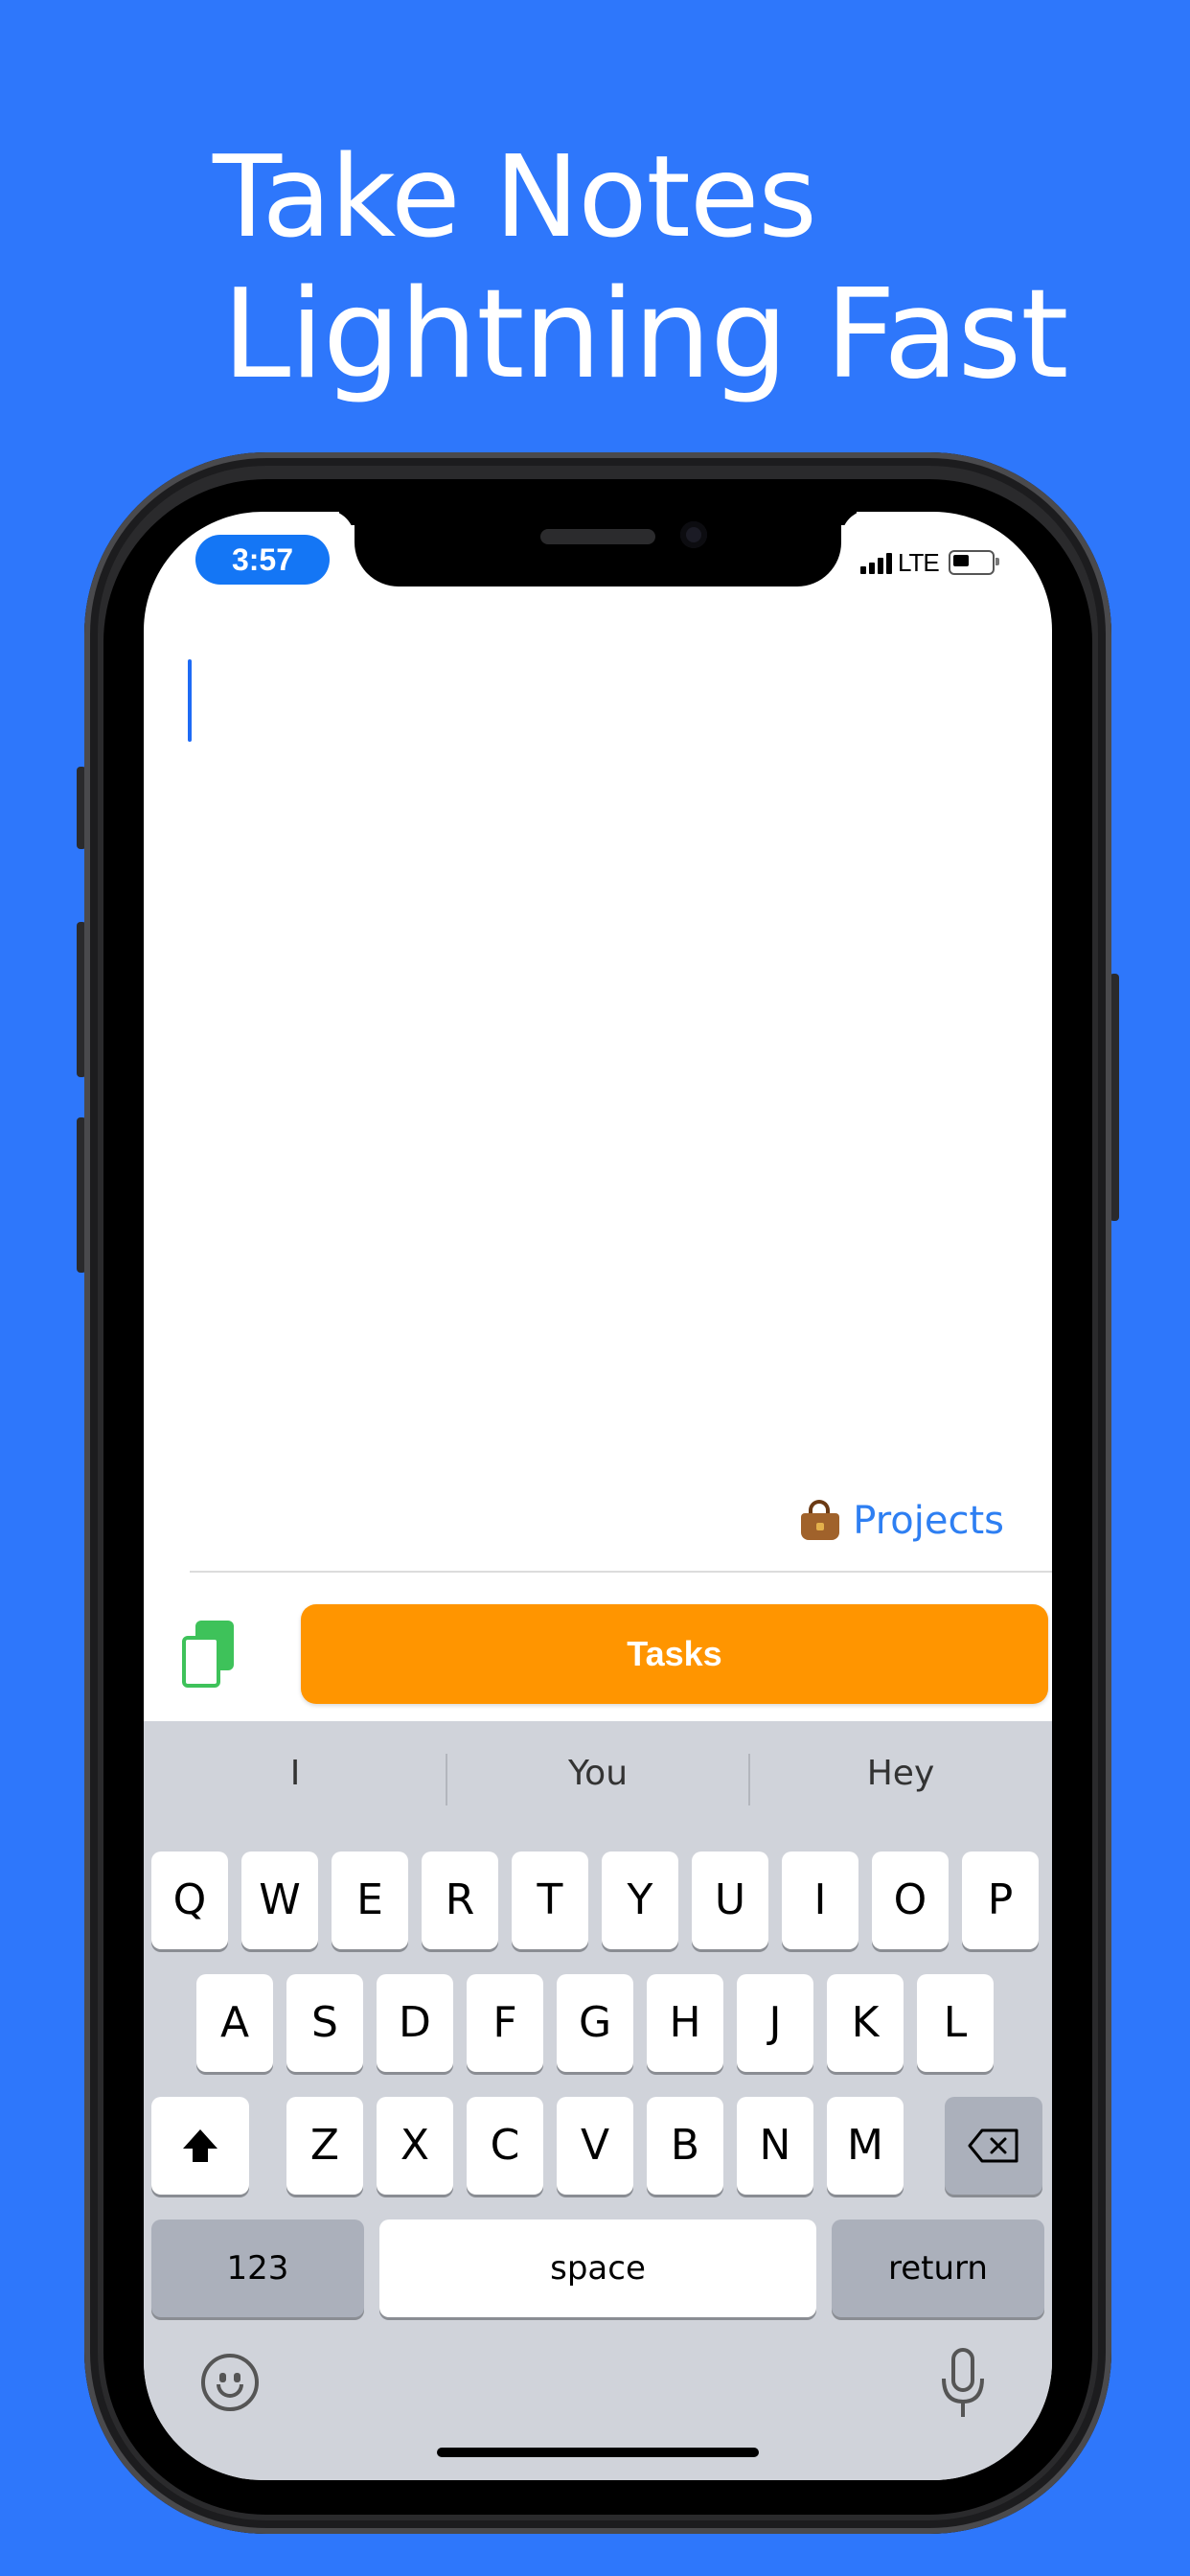  I want to click on projects-link: Projects, so click(902, 1521).